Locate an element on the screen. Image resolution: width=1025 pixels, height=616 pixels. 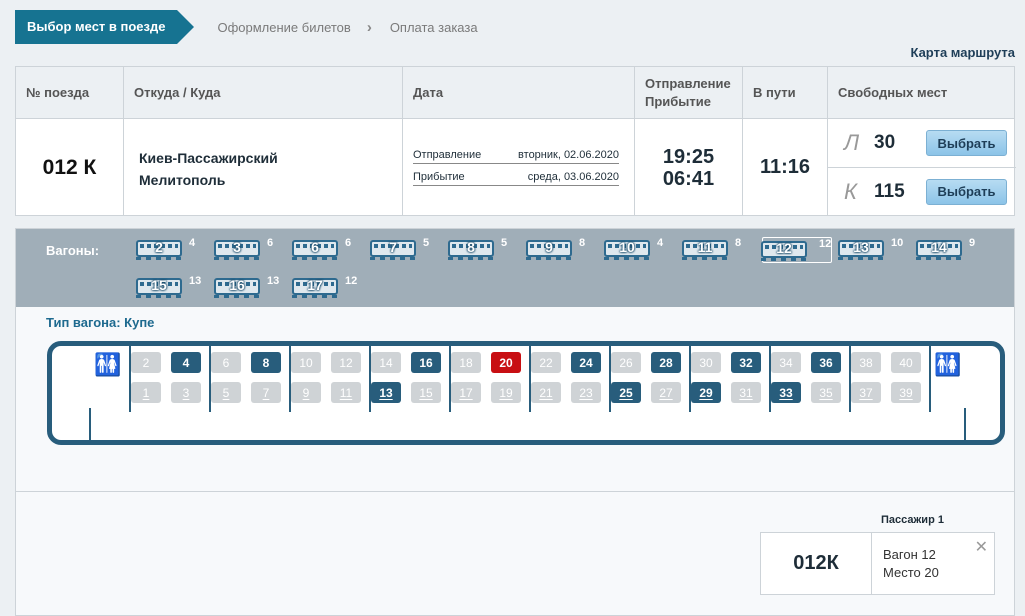
step-ticket-details: Оформление билетов is located at coordinates (283, 27).